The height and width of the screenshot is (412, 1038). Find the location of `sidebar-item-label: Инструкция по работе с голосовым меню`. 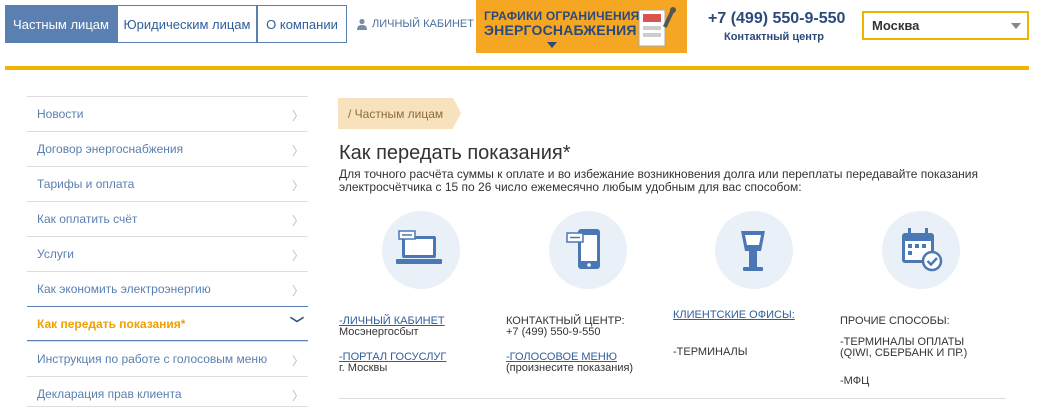

sidebar-item-label: Инструкция по работе с голосовым меню is located at coordinates (152, 359).